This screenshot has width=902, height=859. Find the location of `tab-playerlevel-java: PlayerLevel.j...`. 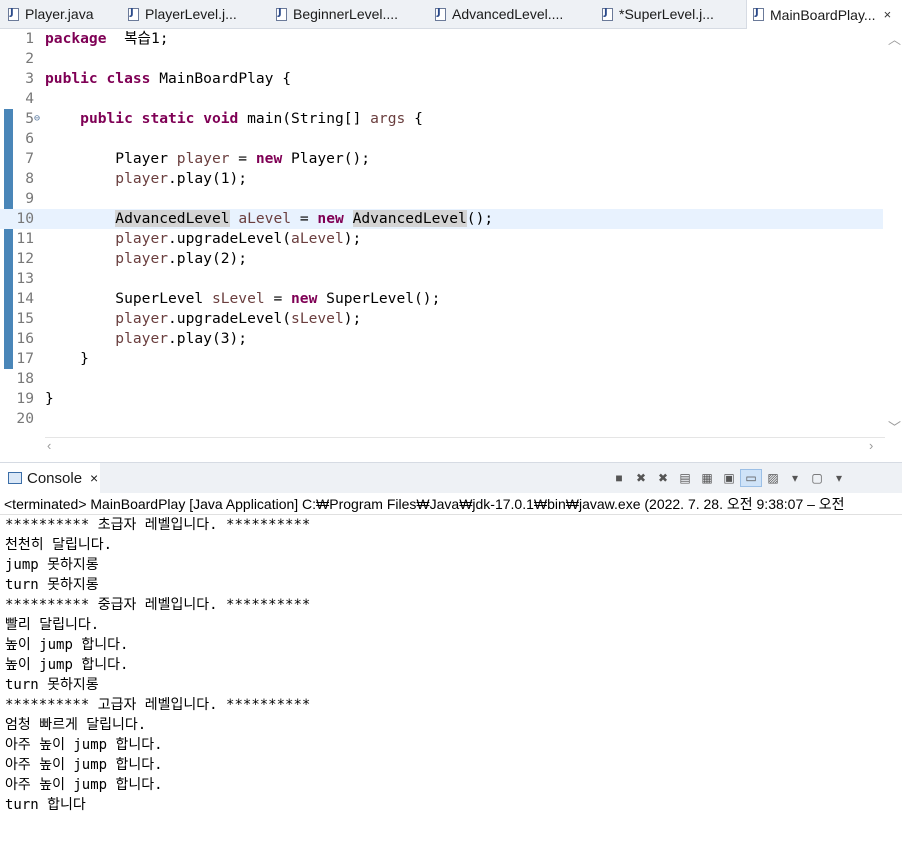

tab-playerlevel-java: PlayerLevel.j... is located at coordinates (182, 14).